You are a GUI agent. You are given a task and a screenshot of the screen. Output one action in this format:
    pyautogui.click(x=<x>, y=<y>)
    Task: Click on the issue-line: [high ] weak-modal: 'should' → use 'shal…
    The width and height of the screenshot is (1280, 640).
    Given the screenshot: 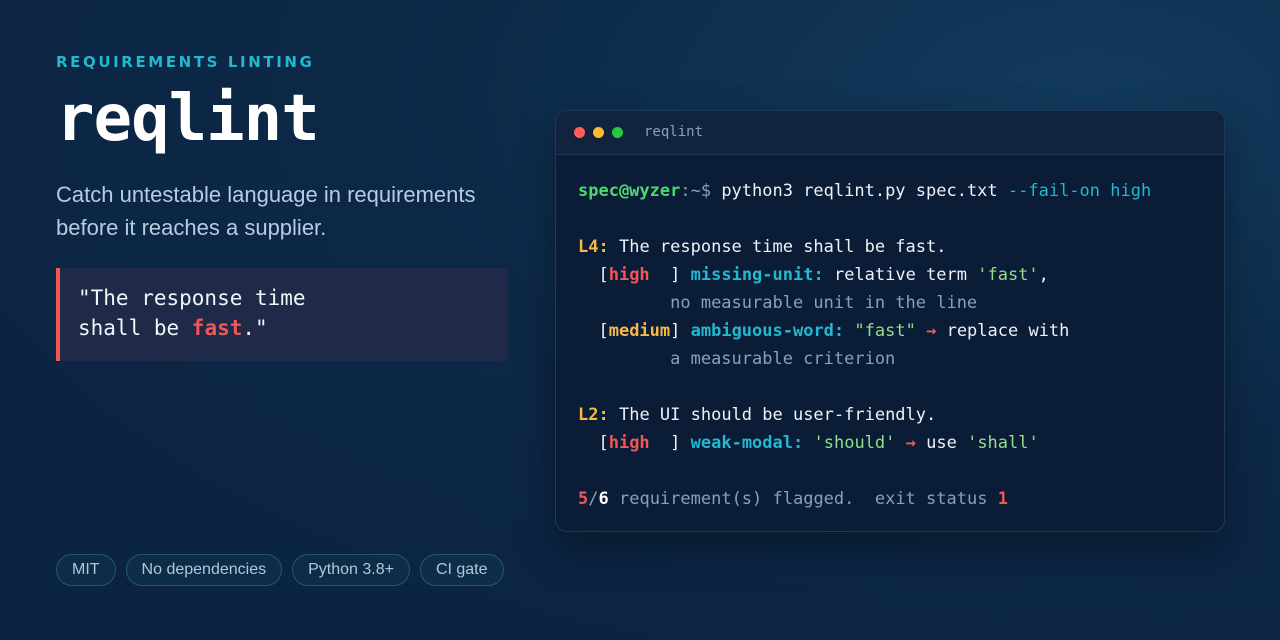 What is the action you would take?
    pyautogui.click(x=808, y=443)
    